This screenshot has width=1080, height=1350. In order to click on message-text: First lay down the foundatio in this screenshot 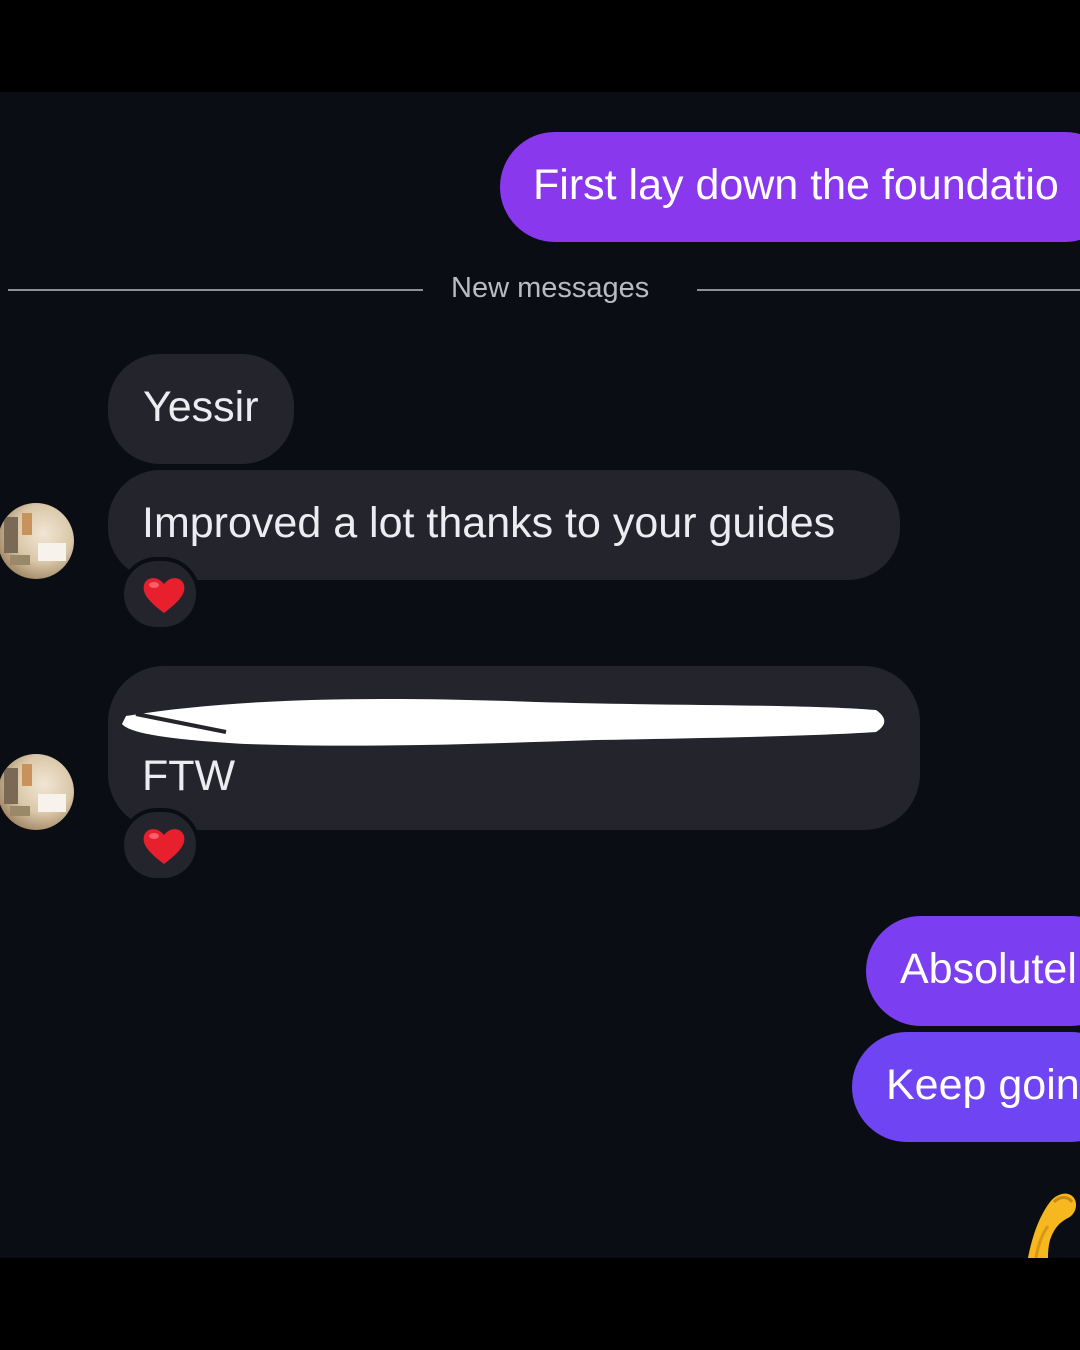, I will do `click(796, 185)`.